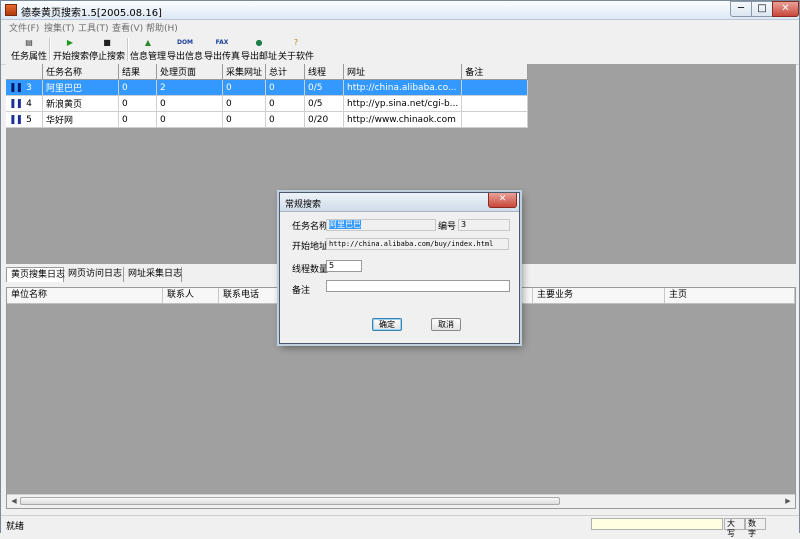  I want to click on start-search-button: ▶ 开始搜索, so click(71, 49).